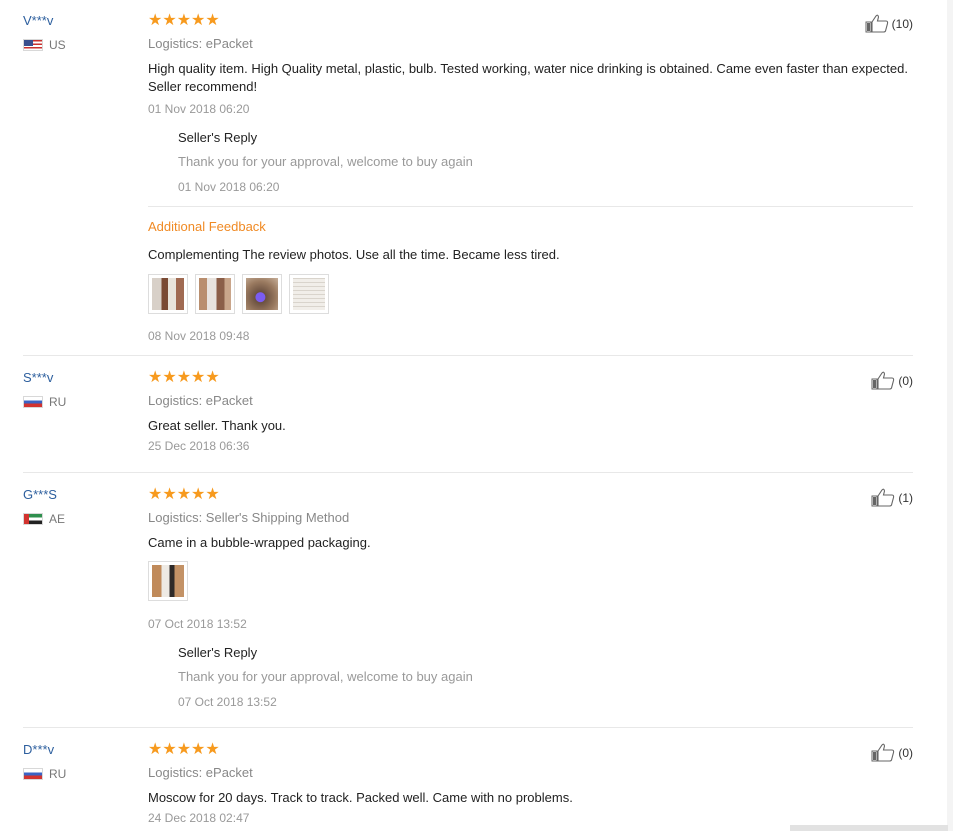 The image size is (953, 831). Describe the element at coordinates (199, 446) in the screenshot. I see `review-date: 25 Dec 2018 06:36` at that location.